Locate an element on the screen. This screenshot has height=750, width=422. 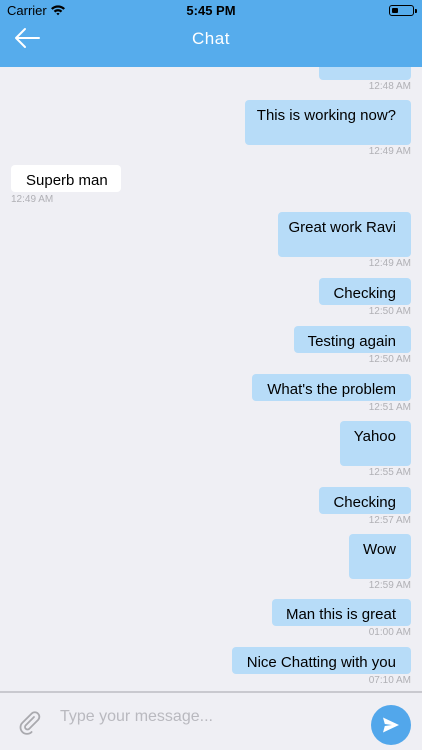
message-text: Wow is located at coordinates (379, 549).